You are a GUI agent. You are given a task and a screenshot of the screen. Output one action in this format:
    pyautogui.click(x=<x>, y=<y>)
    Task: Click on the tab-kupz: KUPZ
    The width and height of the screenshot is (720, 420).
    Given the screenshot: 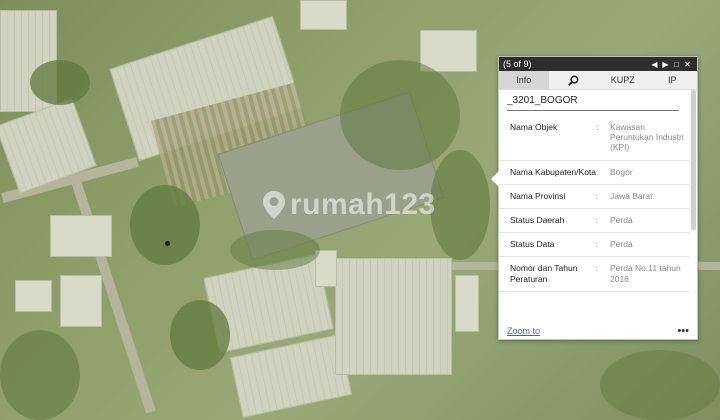 What is the action you would take?
    pyautogui.click(x=623, y=80)
    